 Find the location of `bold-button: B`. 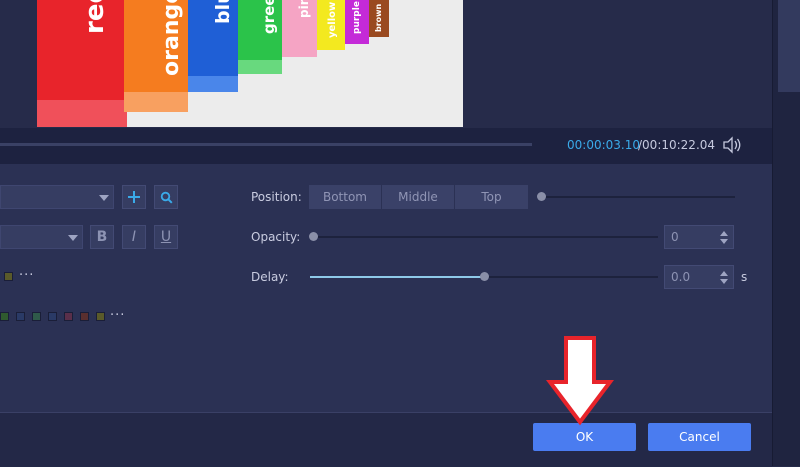

bold-button: B is located at coordinates (102, 237).